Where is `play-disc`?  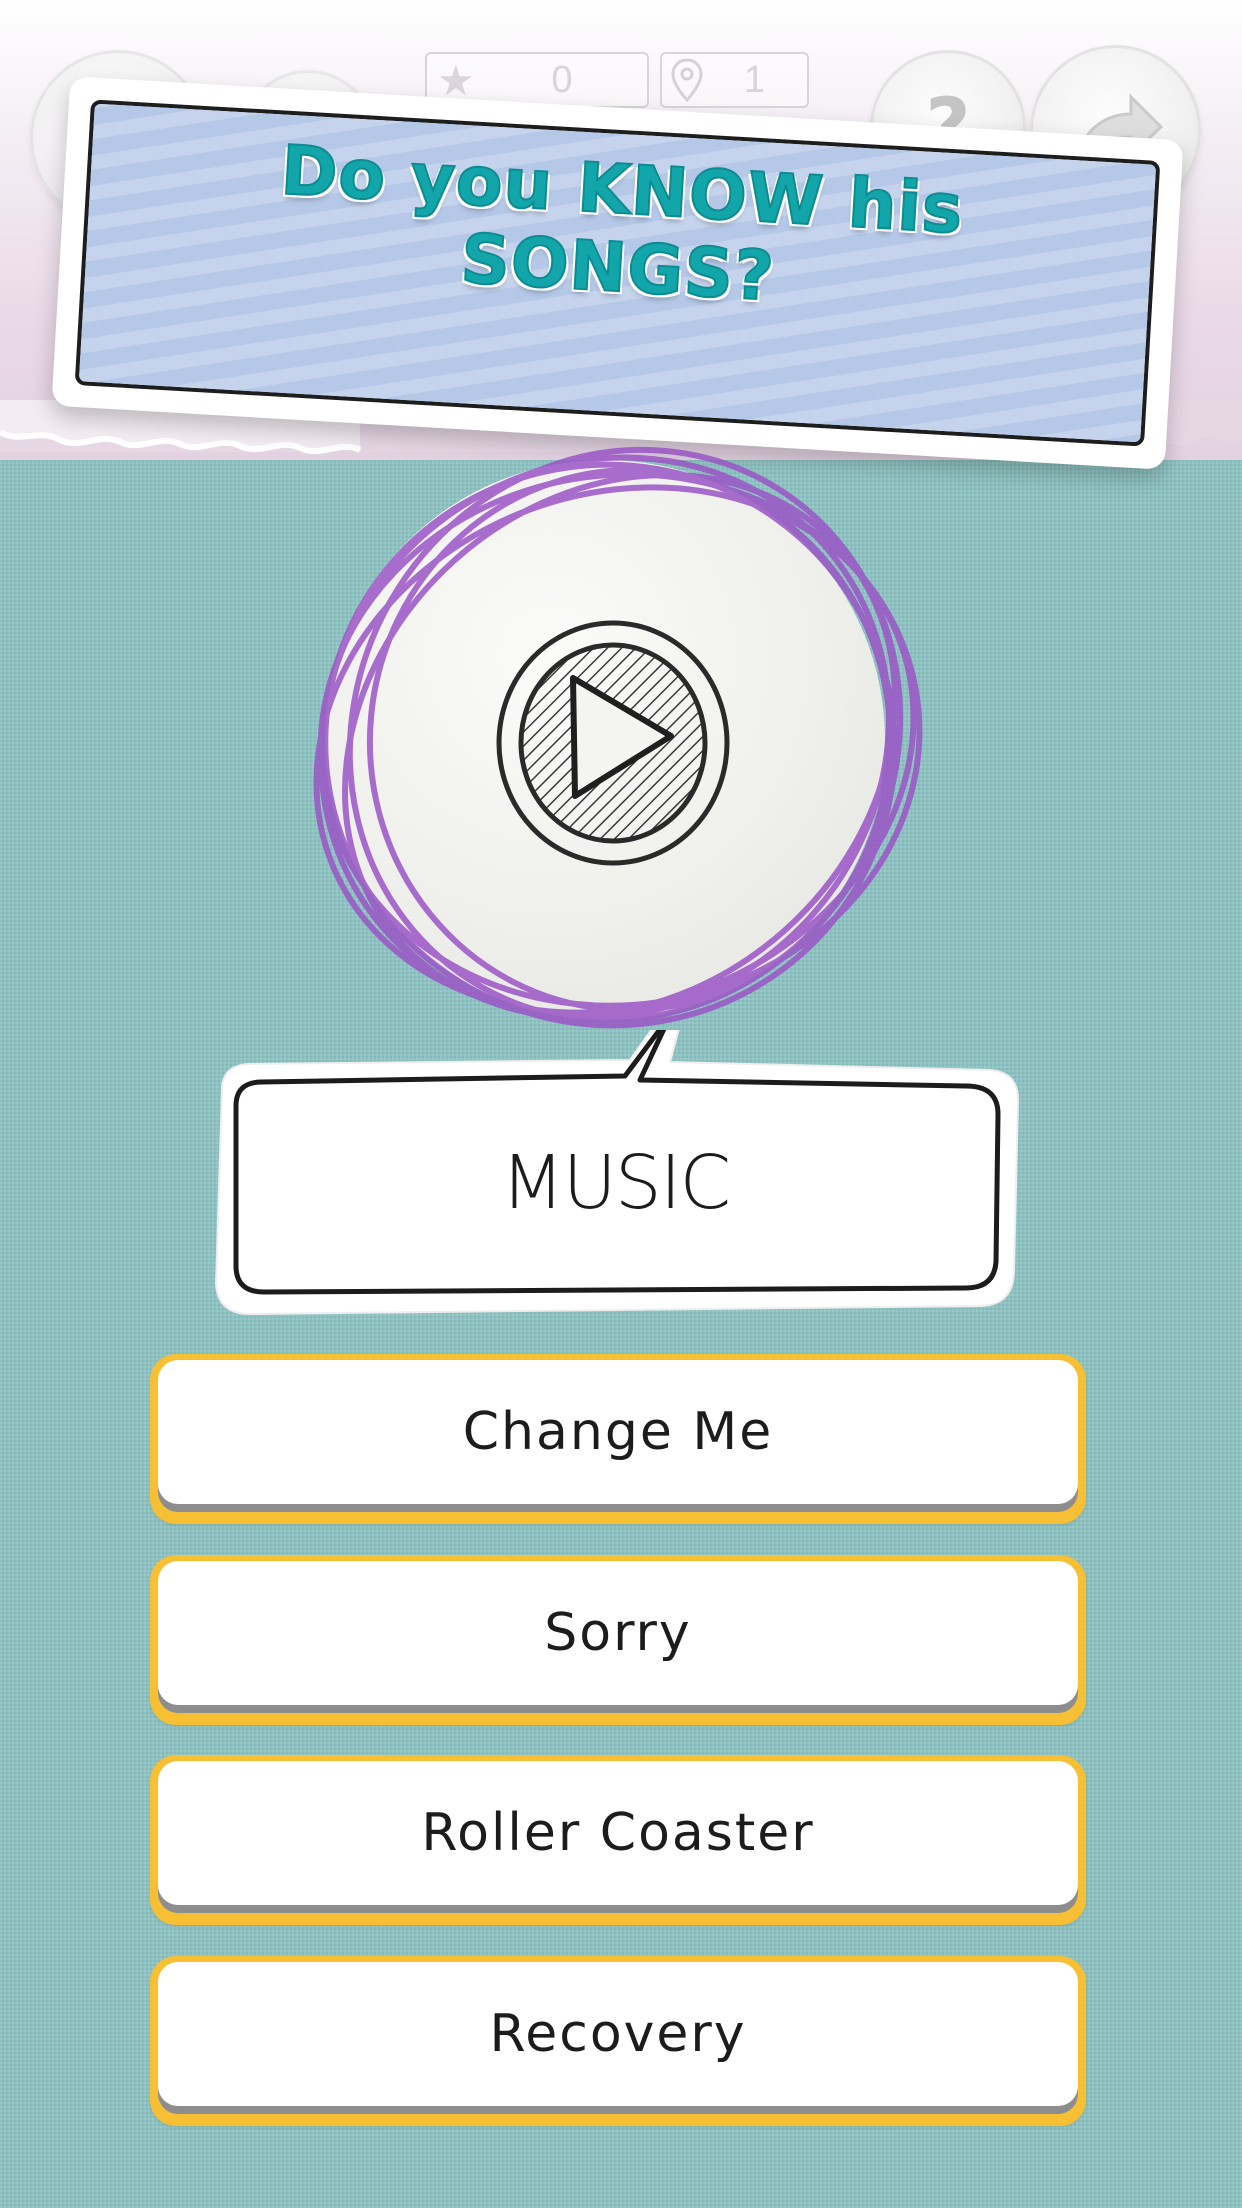 play-disc is located at coordinates (615, 740).